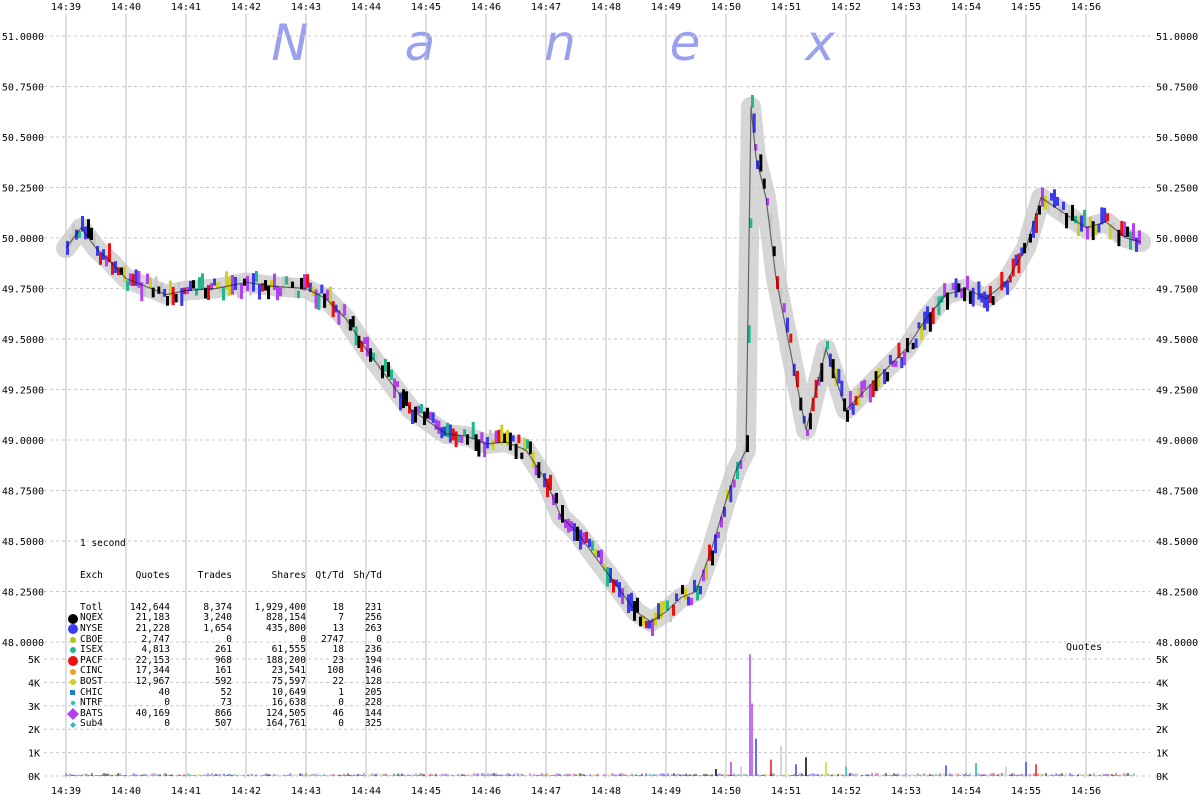  I want to click on stats-cell-quotes: 12,967, so click(152, 681).